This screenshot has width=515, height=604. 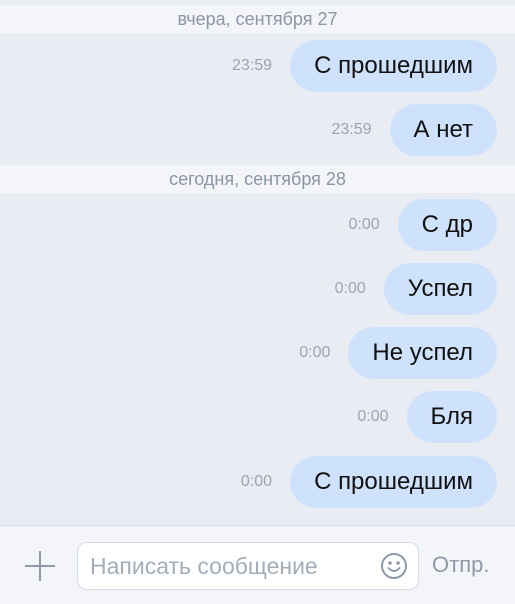 What do you see at coordinates (394, 566) in the screenshot?
I see `smile-icon` at bounding box center [394, 566].